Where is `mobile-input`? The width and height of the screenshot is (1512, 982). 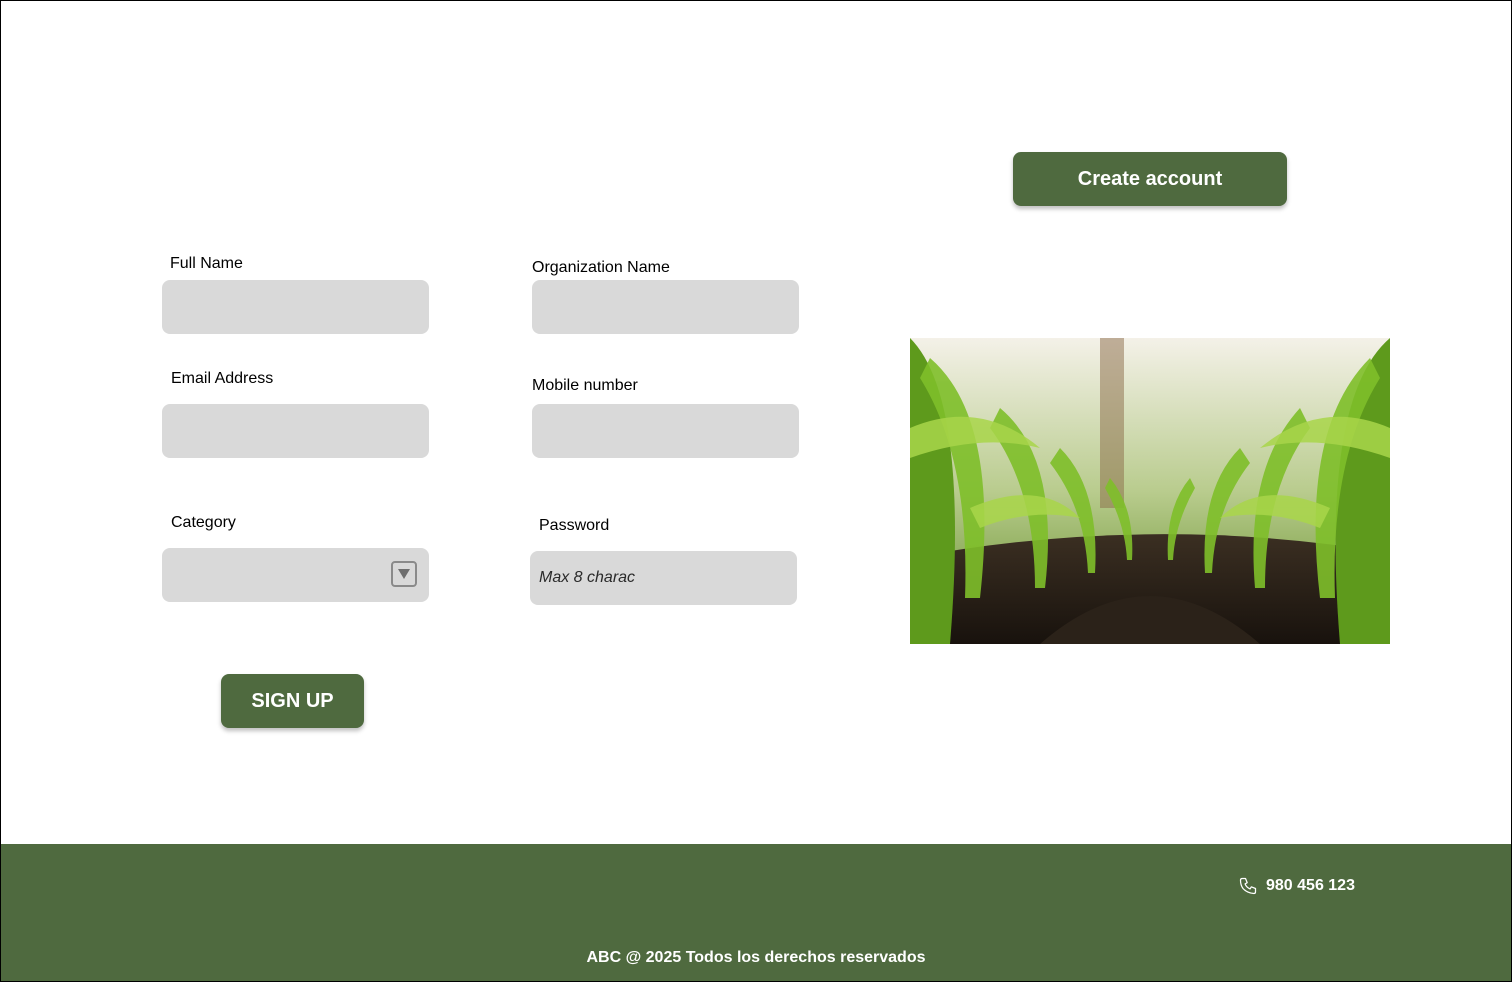 mobile-input is located at coordinates (665, 431).